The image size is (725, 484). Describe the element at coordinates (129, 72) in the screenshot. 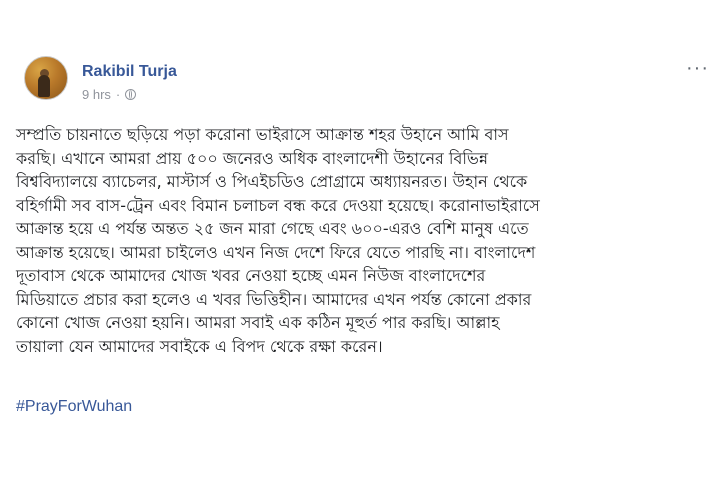

I see `author-name-link: Rakibil Turja` at that location.